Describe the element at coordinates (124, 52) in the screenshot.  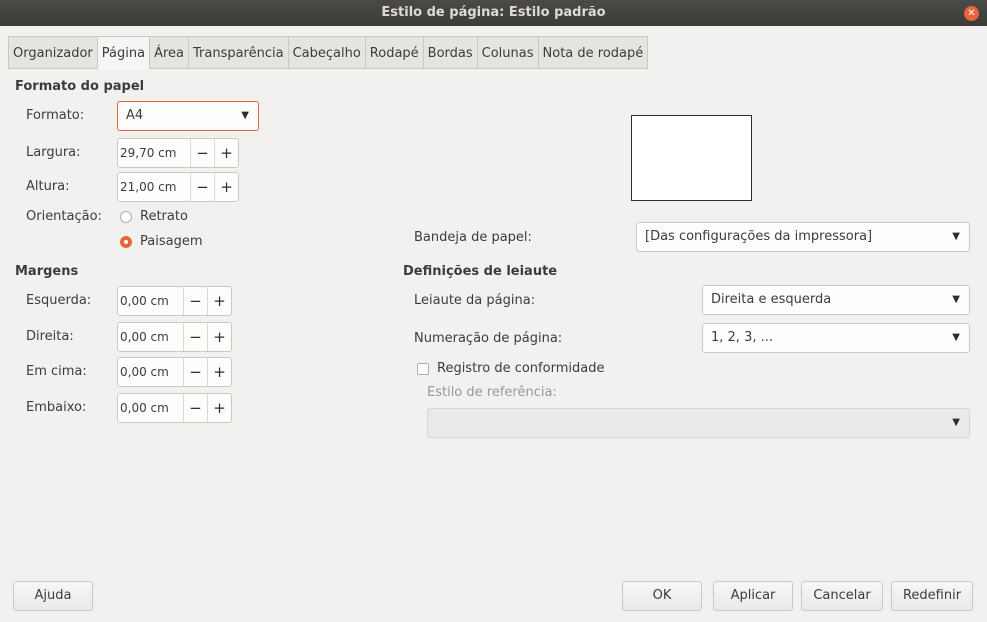
I see `tab-pagina: Página` at that location.